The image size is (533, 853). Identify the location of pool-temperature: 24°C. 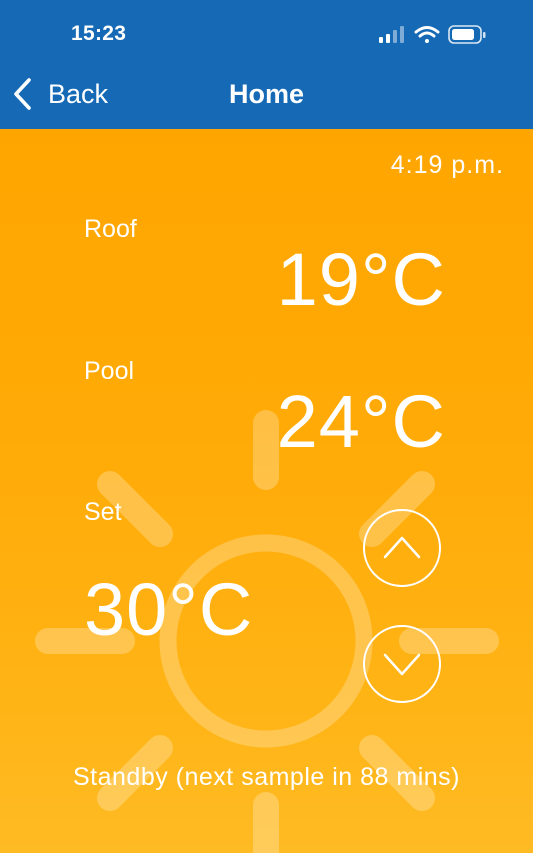
(361, 421).